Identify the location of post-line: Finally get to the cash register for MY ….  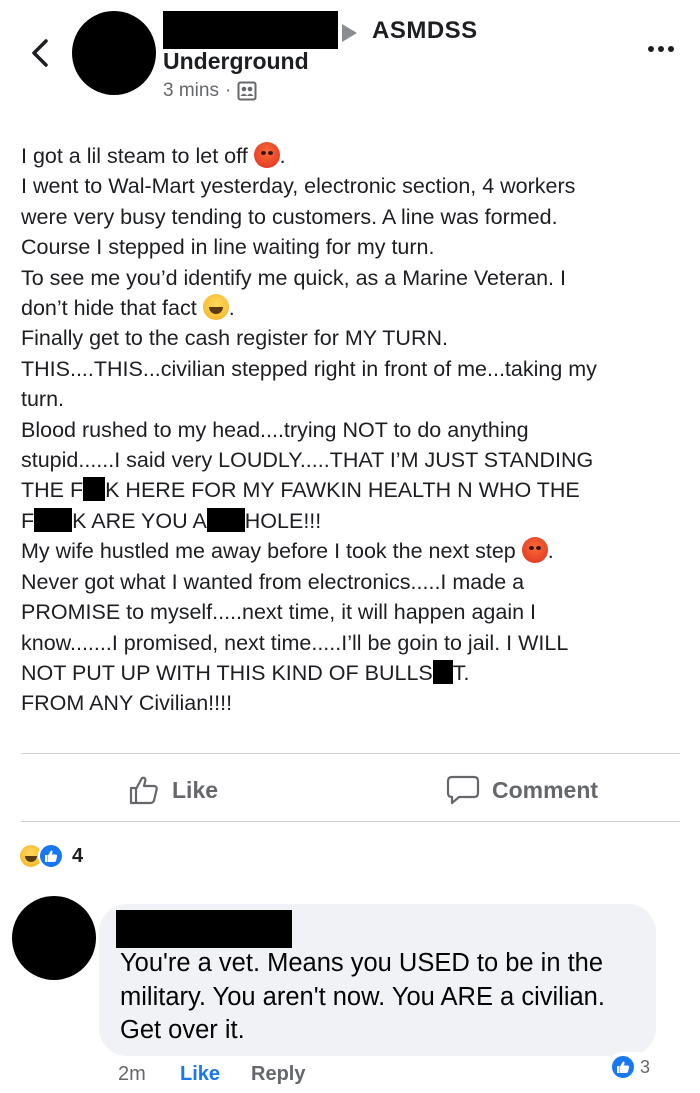
(234, 338).